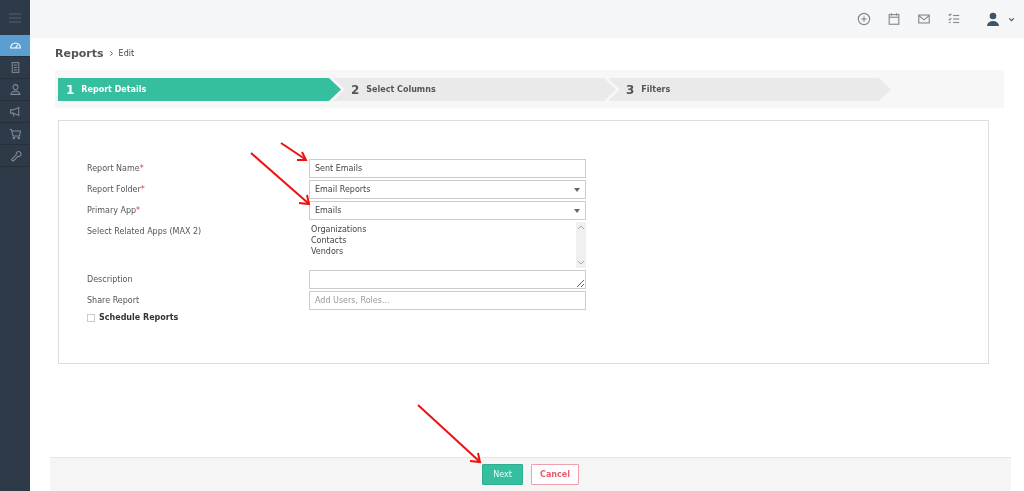 Image resolution: width=1024 pixels, height=491 pixels. Describe the element at coordinates (447, 210) in the screenshot. I see `dropdown: Emails` at that location.